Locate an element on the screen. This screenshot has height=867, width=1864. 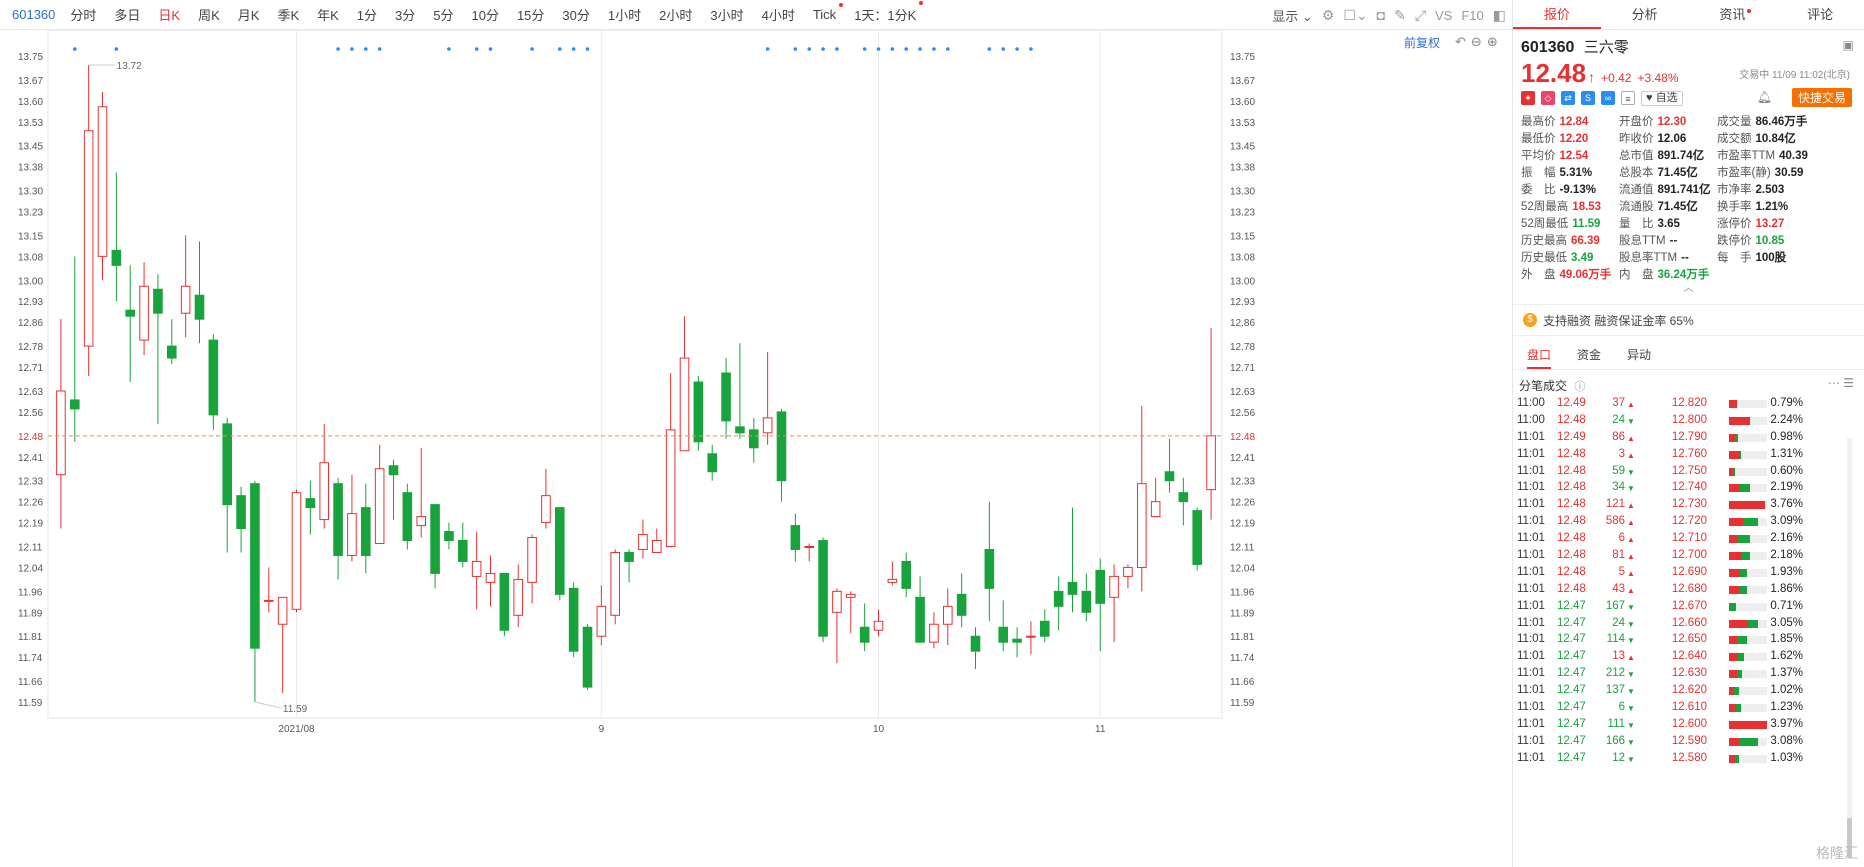
stat-label: 跌停价 is located at coordinates (1734, 241).